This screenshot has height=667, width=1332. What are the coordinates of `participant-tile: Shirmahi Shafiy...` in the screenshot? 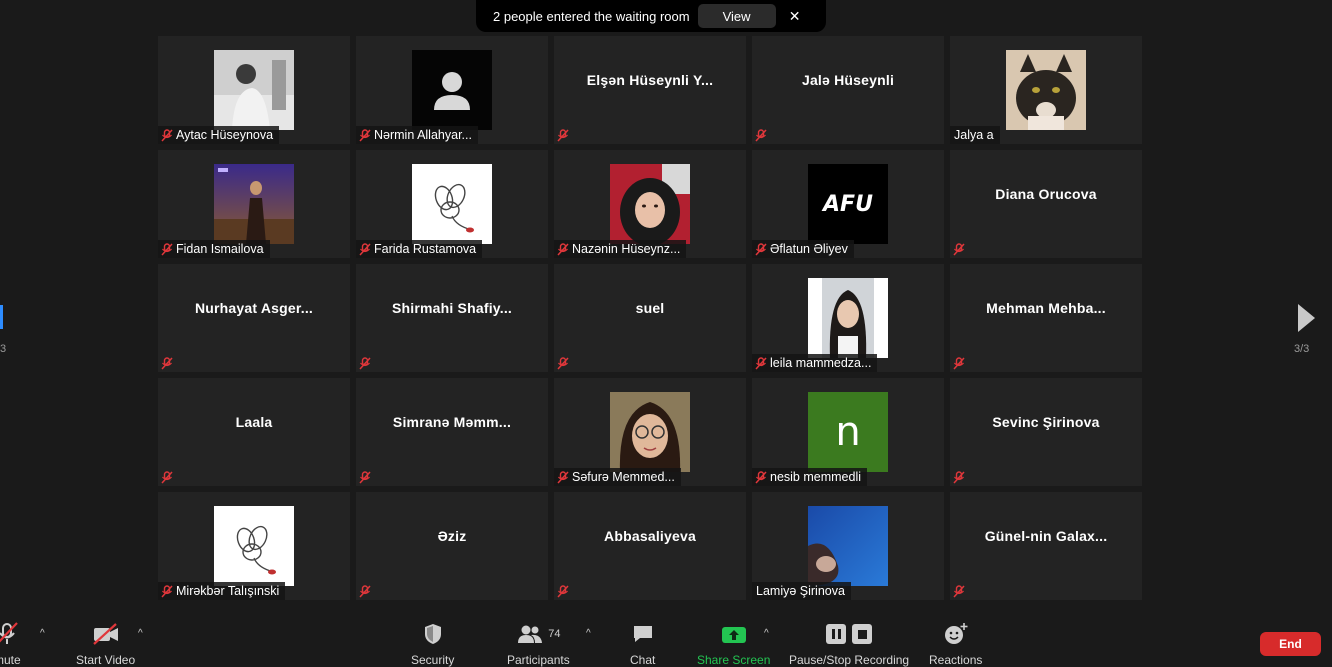 It's located at (452, 318).